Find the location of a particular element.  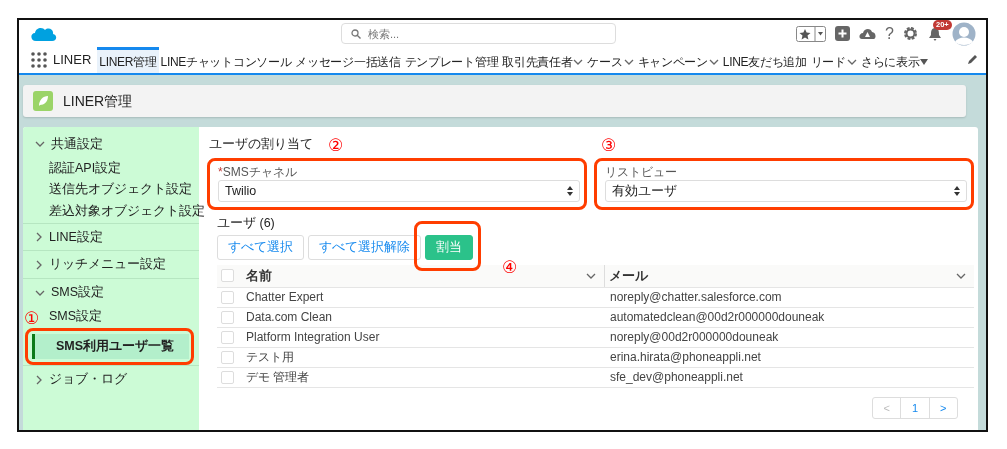

sidebar-item: 差込対象オブジェクト設定 is located at coordinates (127, 212).